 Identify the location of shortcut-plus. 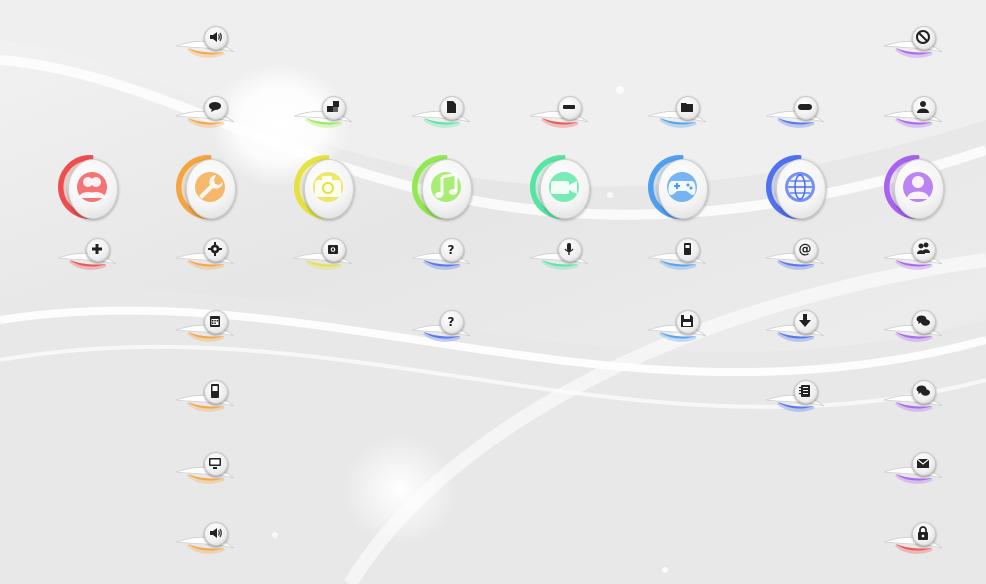
(88, 255).